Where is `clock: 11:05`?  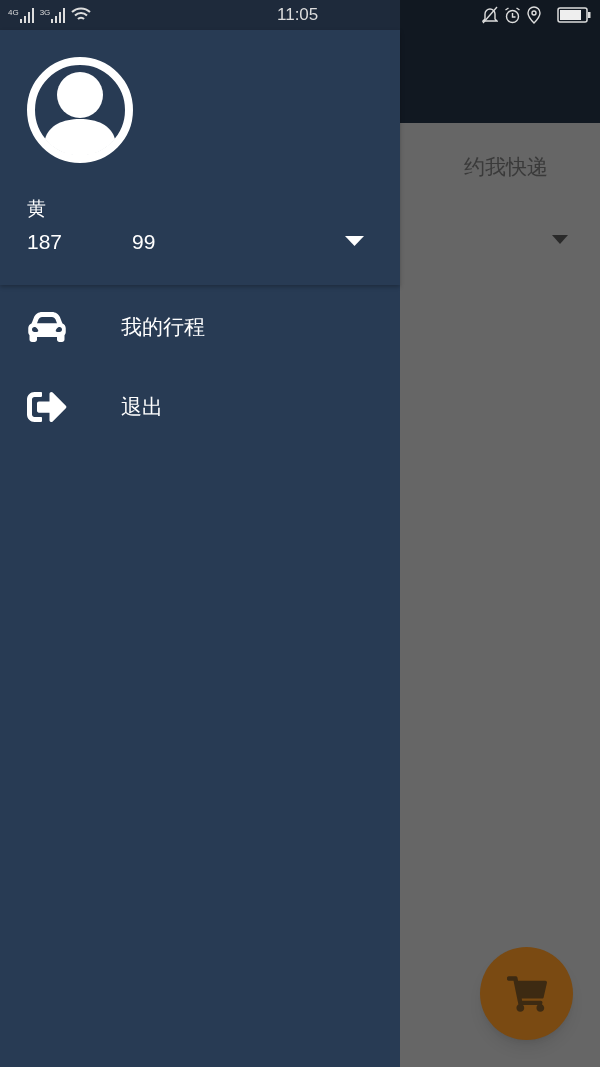 clock: 11:05 is located at coordinates (298, 15).